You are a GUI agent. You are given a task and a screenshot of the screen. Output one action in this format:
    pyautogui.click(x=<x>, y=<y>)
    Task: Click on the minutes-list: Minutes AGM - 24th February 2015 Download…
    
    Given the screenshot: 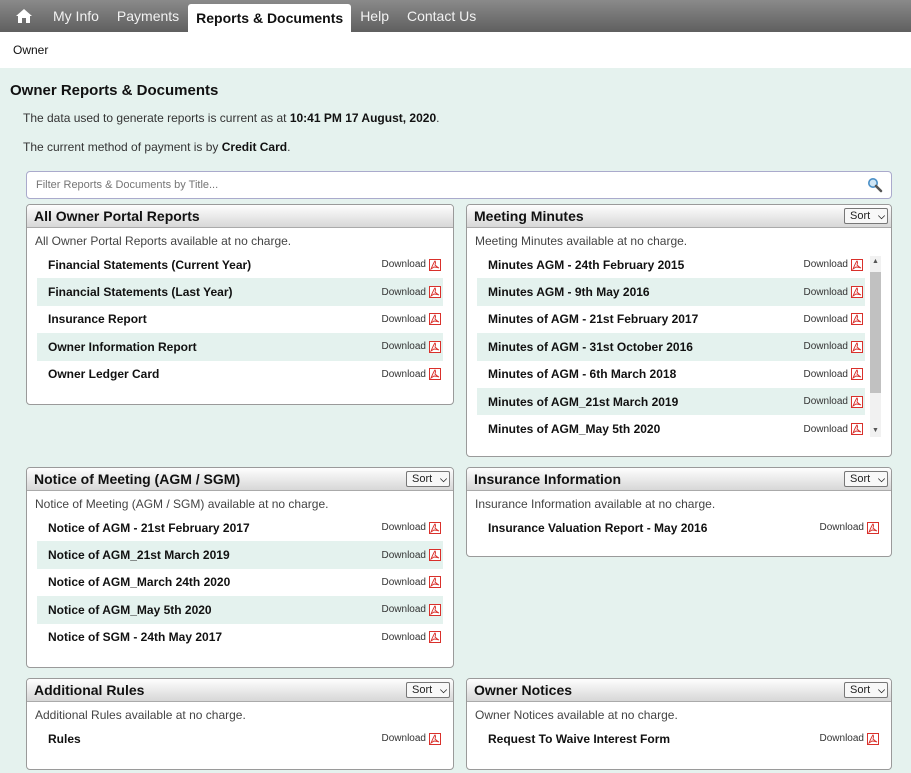 What is the action you would take?
    pyautogui.click(x=679, y=347)
    